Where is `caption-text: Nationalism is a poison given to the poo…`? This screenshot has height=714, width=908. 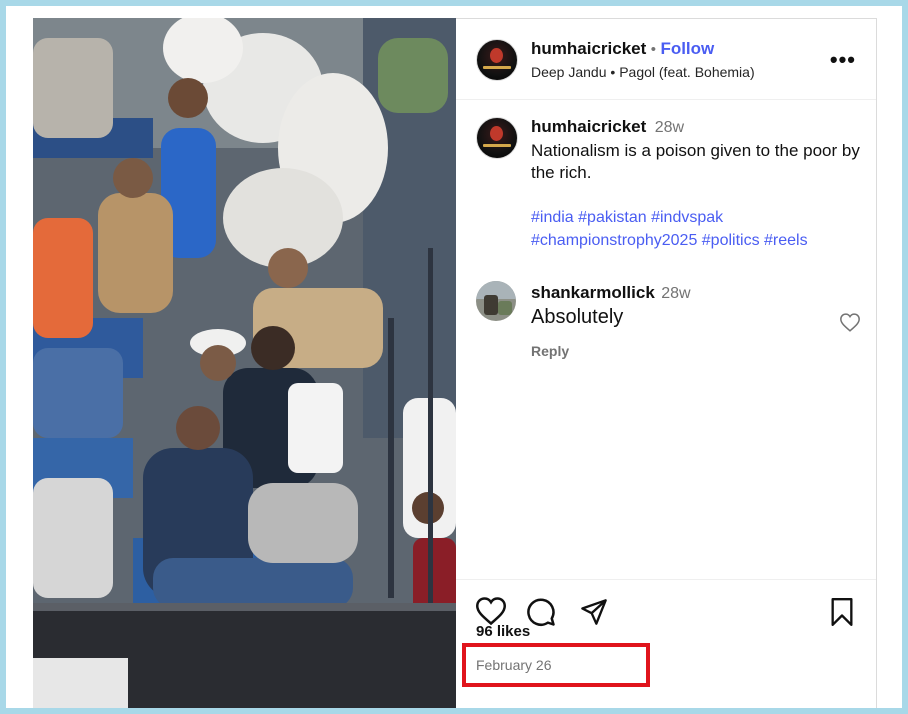
caption-text: Nationalism is a poison given to the poo… is located at coordinates (695, 161).